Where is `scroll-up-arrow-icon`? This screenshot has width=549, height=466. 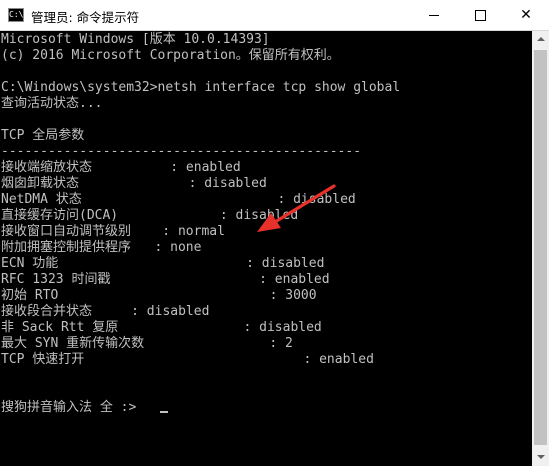 scroll-up-arrow-icon is located at coordinates (540, 39).